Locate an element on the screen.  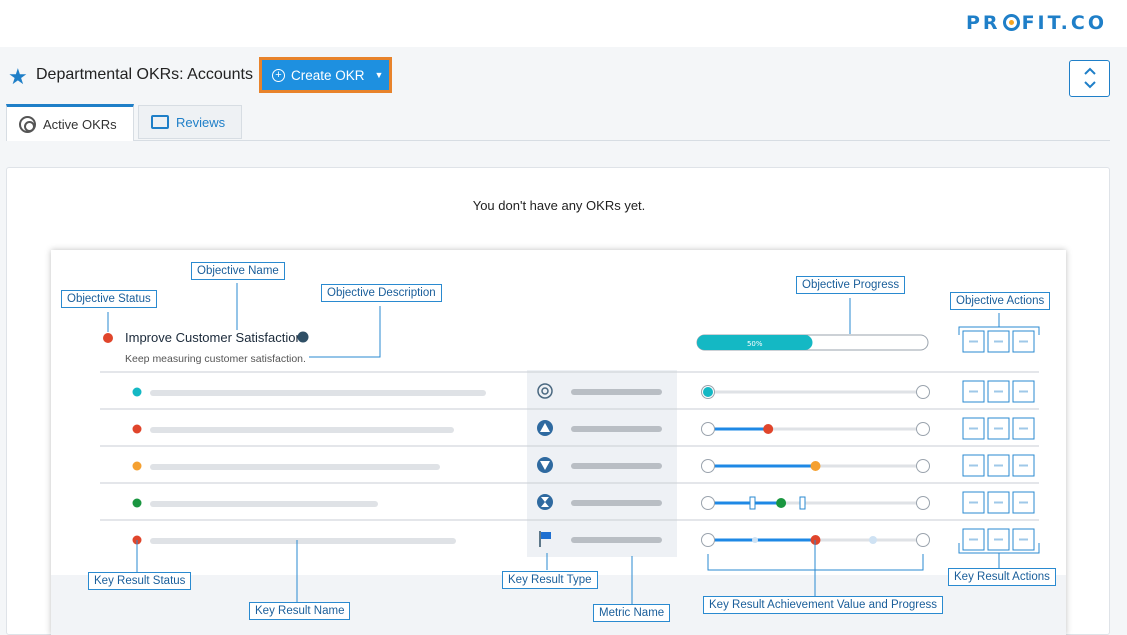
range-min-handle is located at coordinates (752, 503).